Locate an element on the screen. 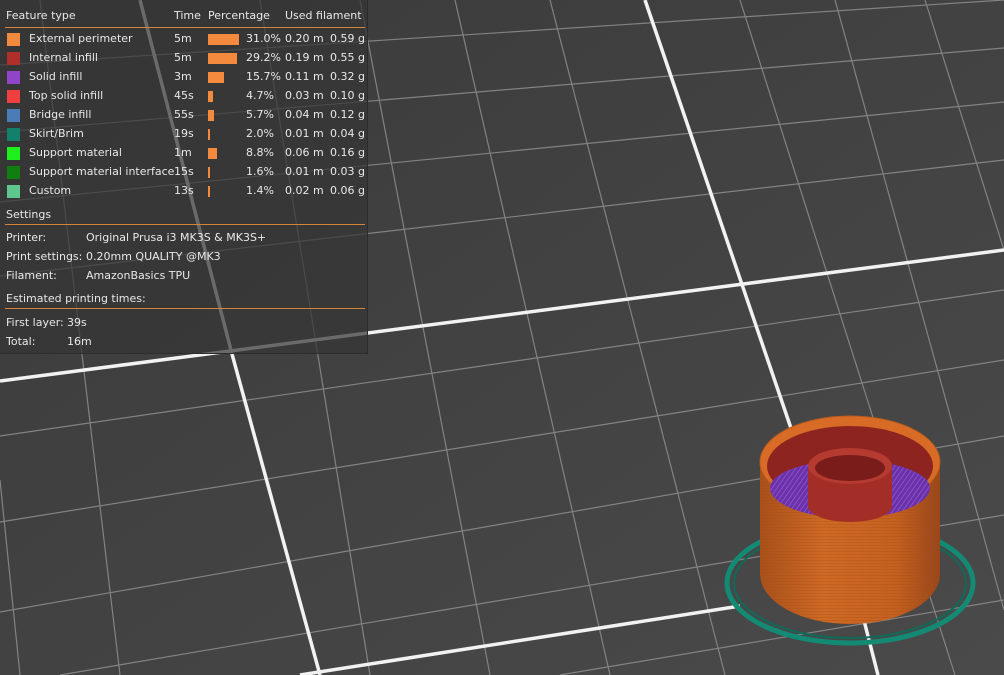  feature-weight: 0.06 g is located at coordinates (347, 190).